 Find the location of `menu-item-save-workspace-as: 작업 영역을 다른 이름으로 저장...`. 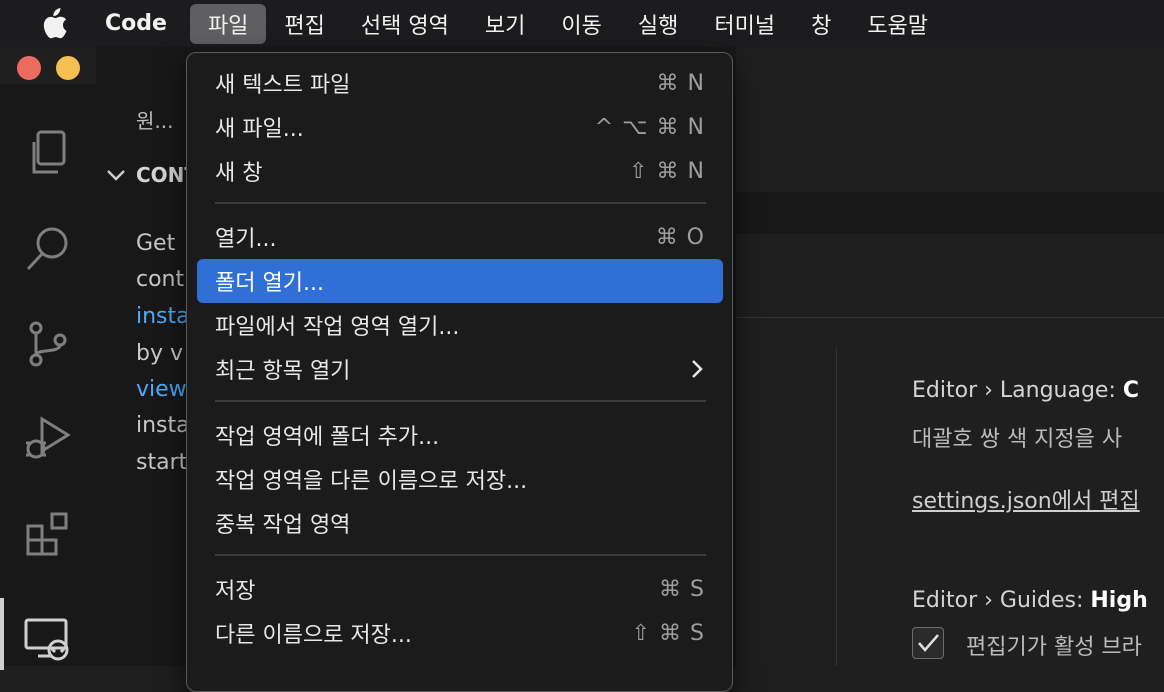

menu-item-save-workspace-as: 작업 영역을 다른 이름으로 저장... is located at coordinates (460, 479).